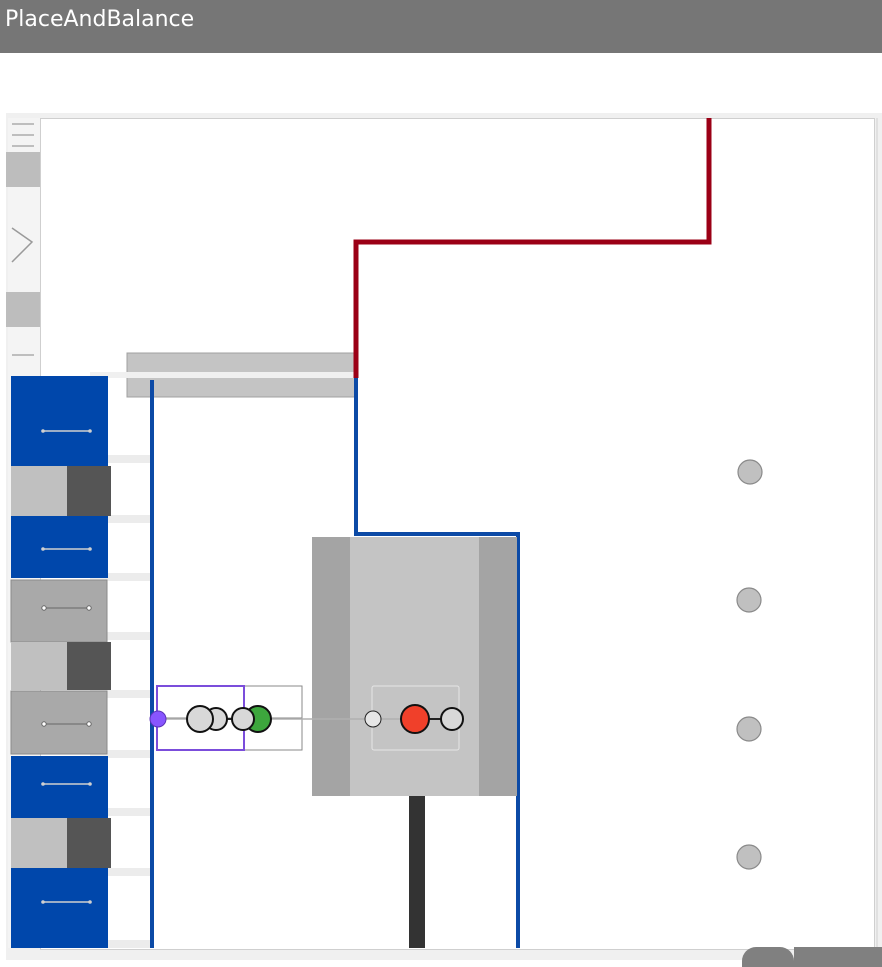 The width and height of the screenshot is (882, 967). Describe the element at coordinates (415, 719) in the screenshot. I see `red-node` at that location.